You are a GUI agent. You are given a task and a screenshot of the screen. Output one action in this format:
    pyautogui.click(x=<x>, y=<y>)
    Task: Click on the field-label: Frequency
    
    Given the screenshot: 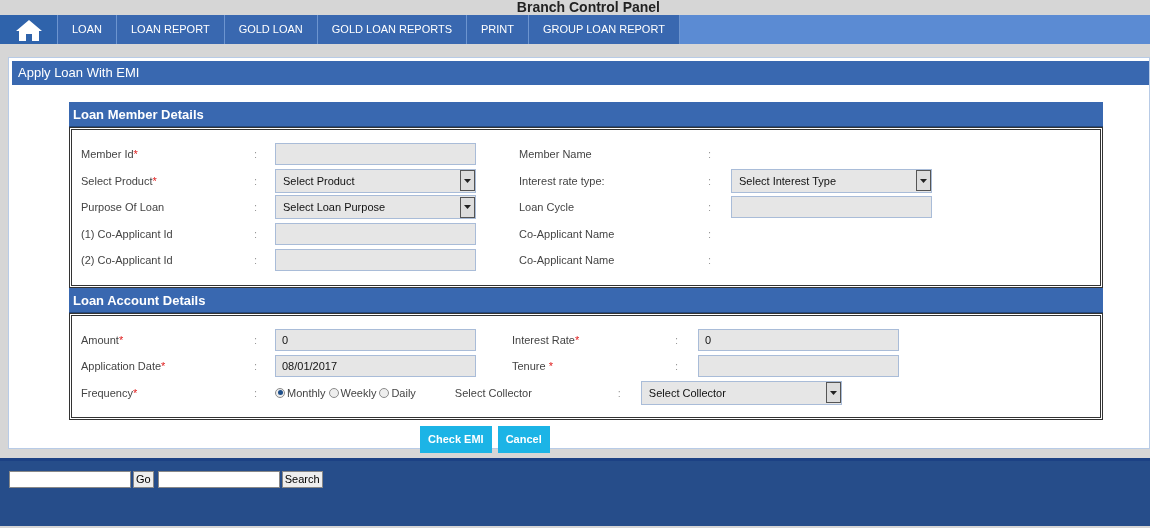 What is the action you would take?
    pyautogui.click(x=107, y=393)
    